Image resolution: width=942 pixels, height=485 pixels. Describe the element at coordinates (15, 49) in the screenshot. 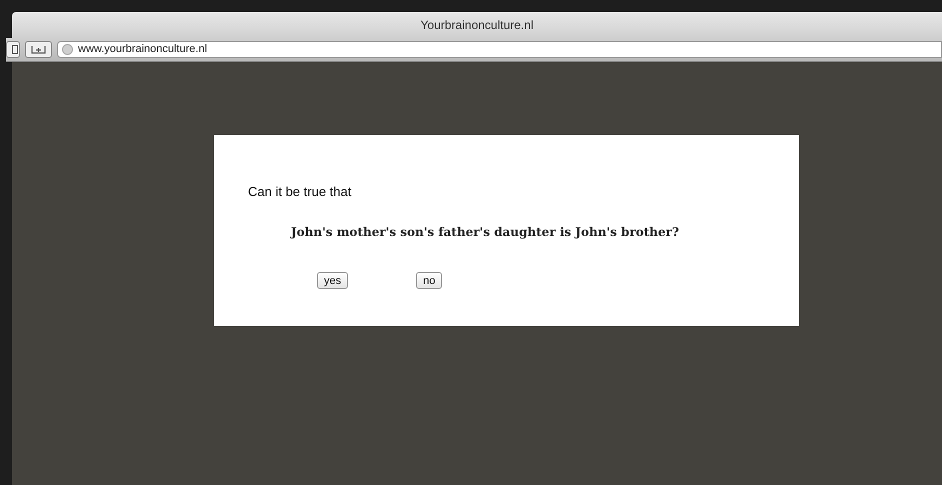

I see `page-icon` at that location.